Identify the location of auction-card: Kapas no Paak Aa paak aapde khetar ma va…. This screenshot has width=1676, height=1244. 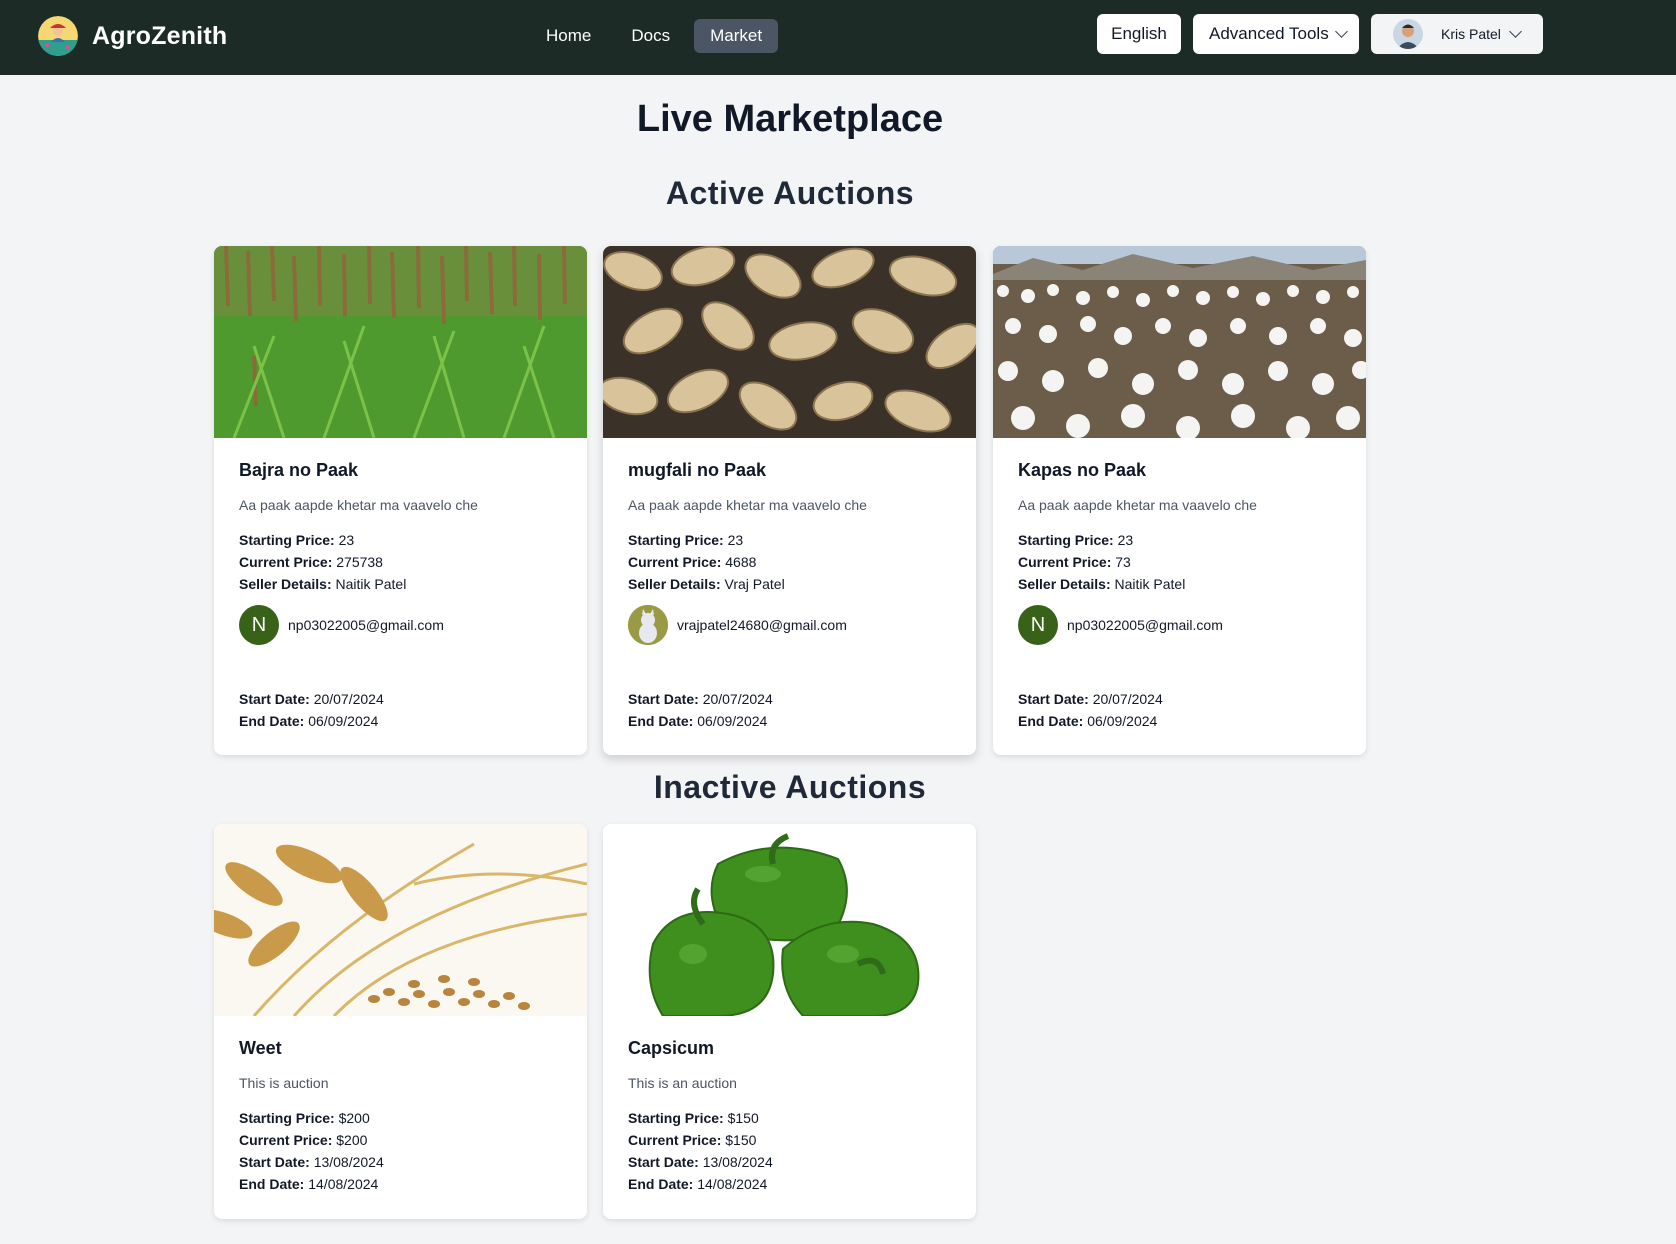
(1179, 500).